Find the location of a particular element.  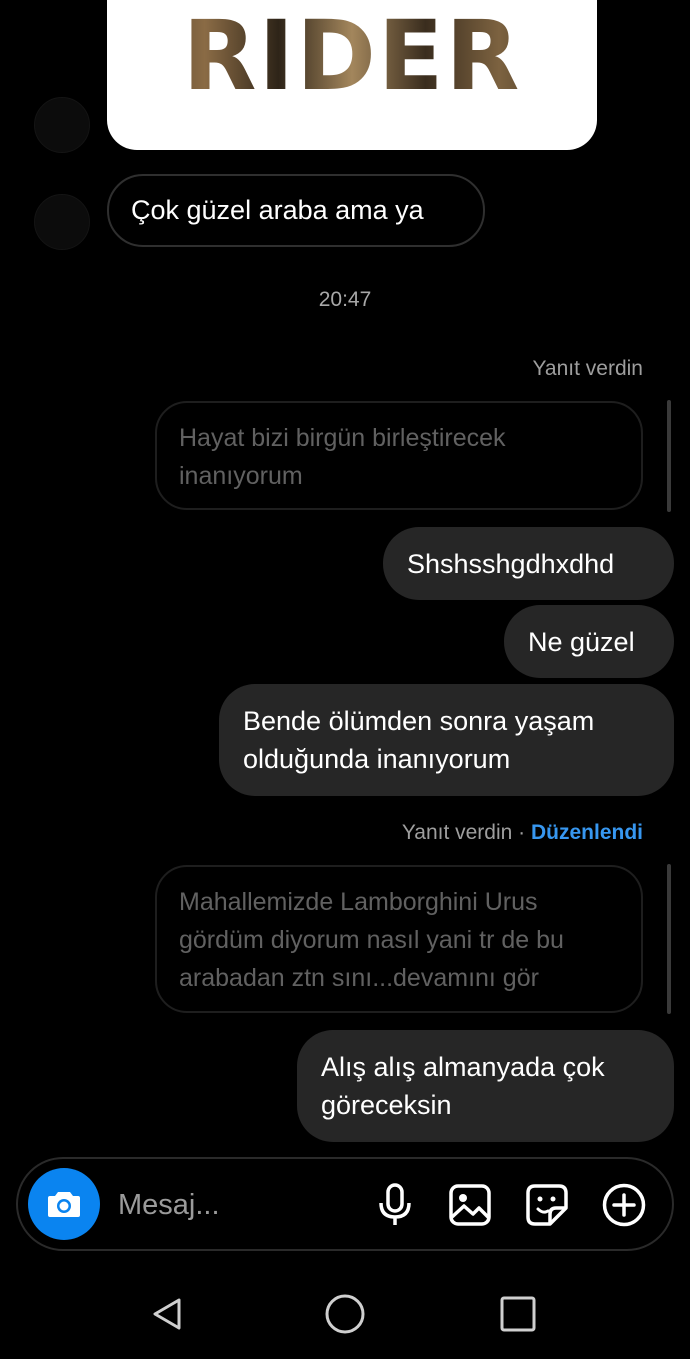

reply-meta: Yanıt verdin is located at coordinates (587, 368).